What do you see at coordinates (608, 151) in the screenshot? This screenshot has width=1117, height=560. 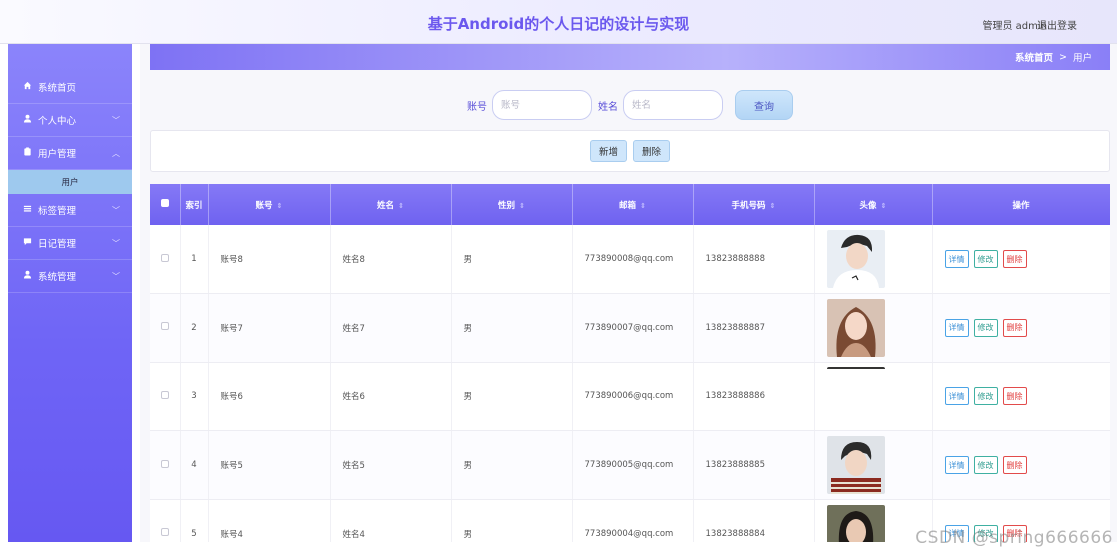 I see `add-button: 新增` at bounding box center [608, 151].